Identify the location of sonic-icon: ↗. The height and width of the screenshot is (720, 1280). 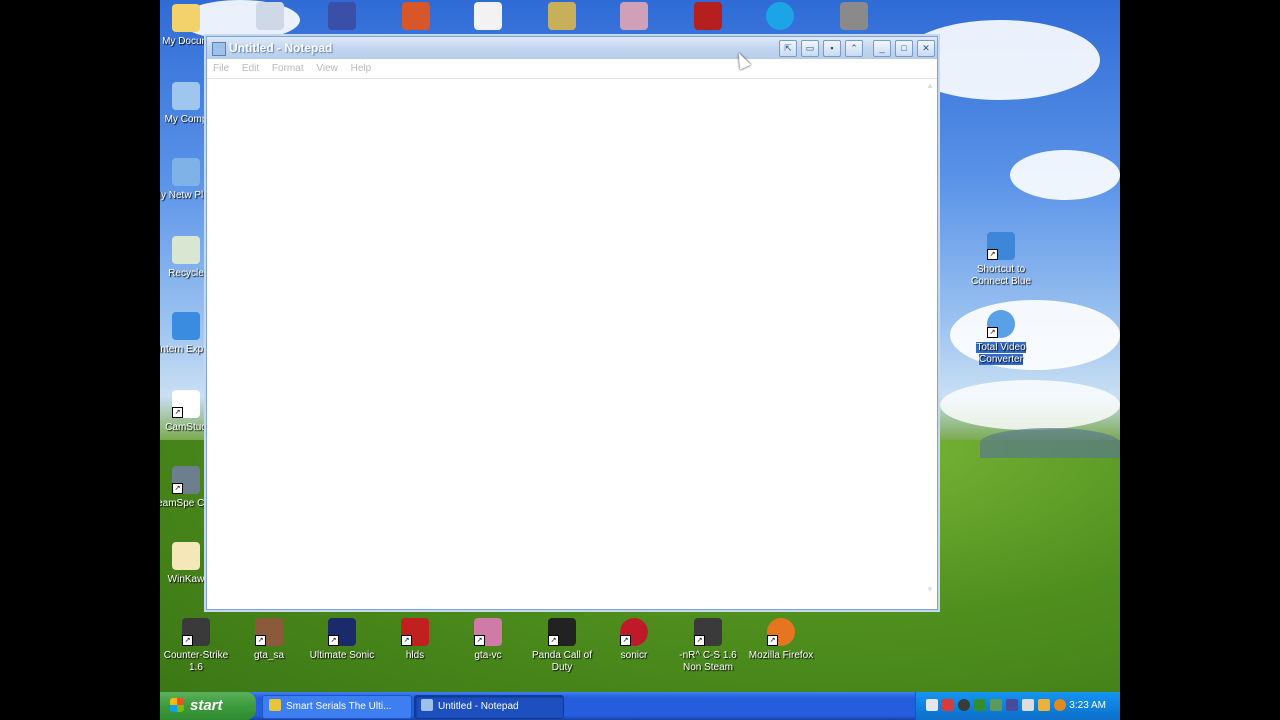
(342, 632).